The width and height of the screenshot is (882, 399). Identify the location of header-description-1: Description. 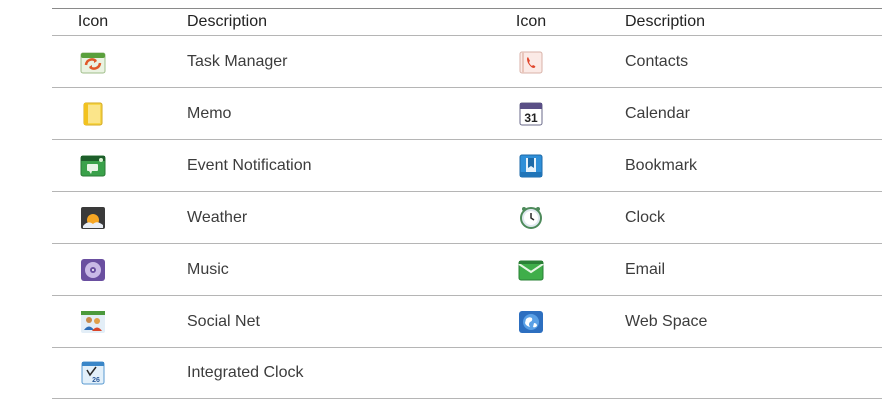
(227, 21).